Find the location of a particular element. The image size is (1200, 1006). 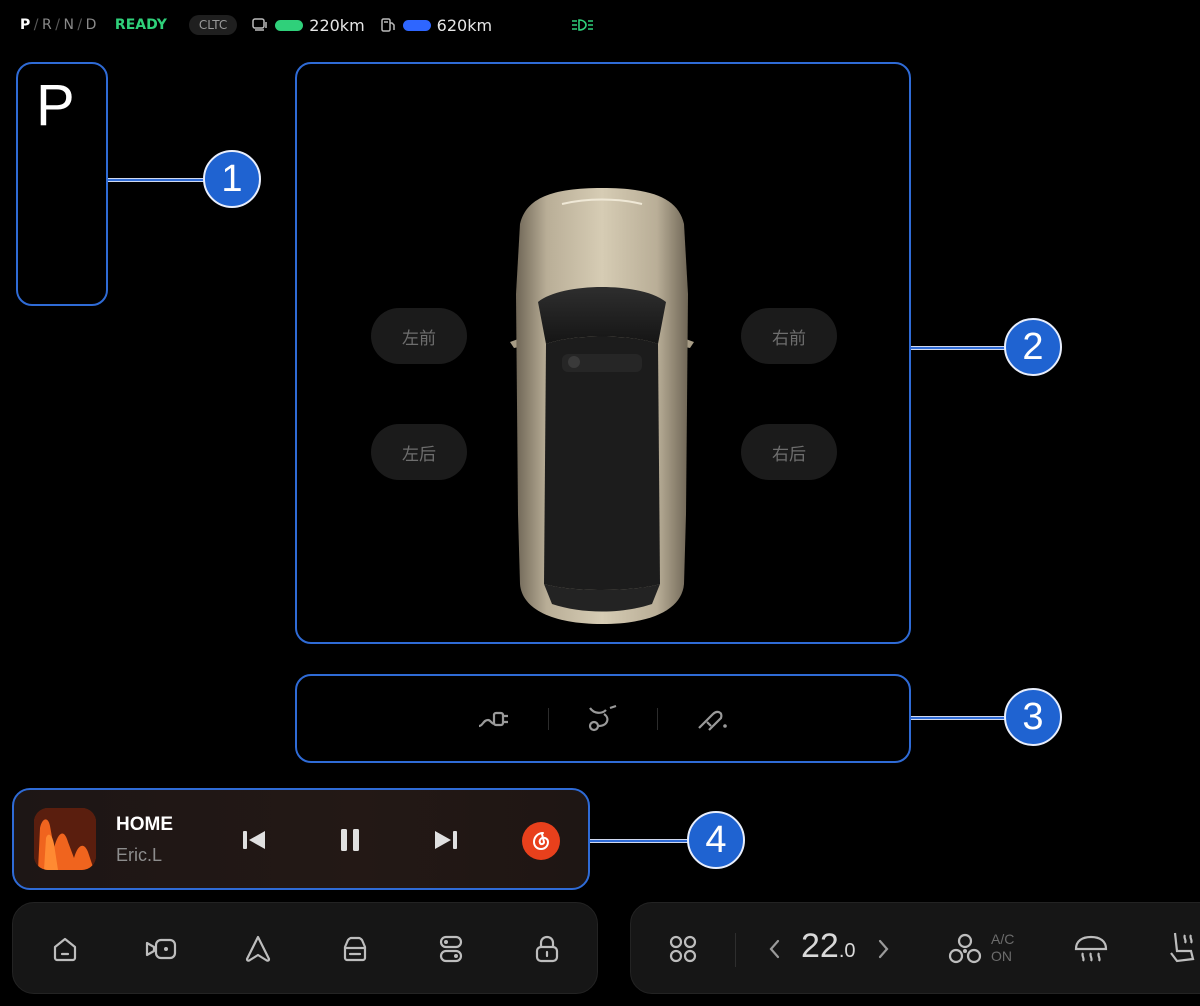

status-bar: P / R / N / D READY CLTC 220km 620km is located at coordinates (308, 25).